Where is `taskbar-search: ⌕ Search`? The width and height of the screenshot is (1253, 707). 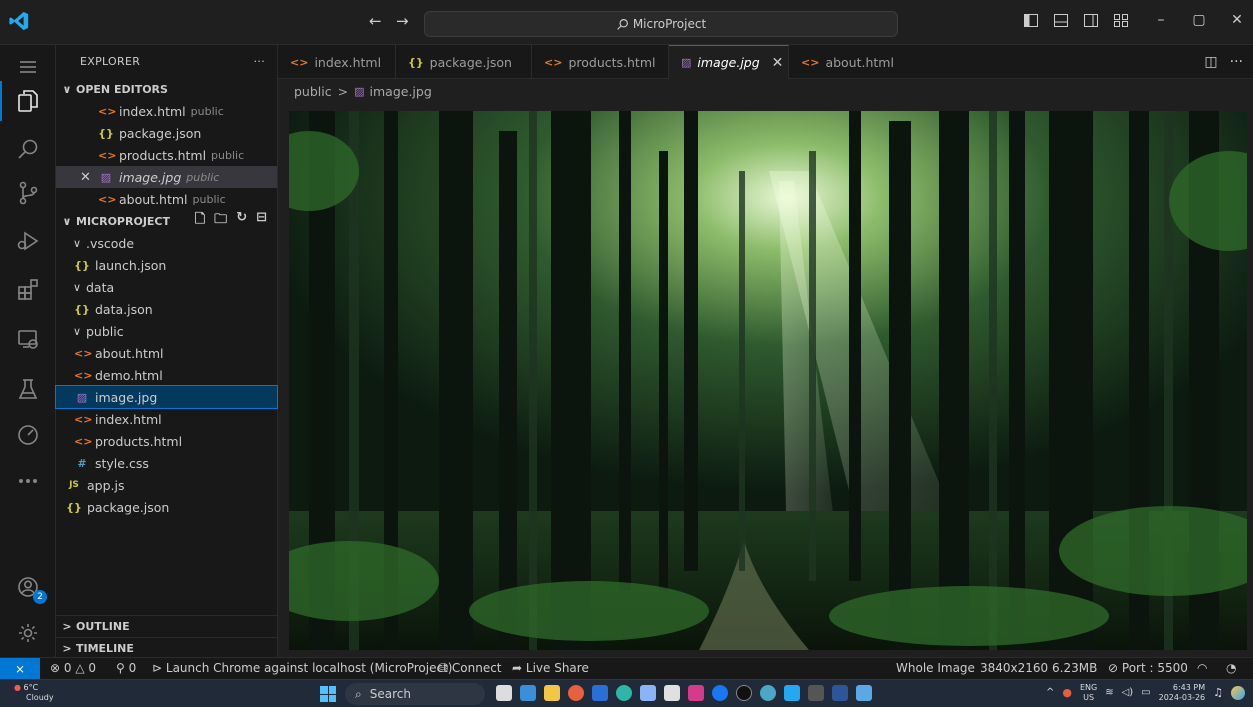
taskbar-search: ⌕ Search is located at coordinates (415, 694).